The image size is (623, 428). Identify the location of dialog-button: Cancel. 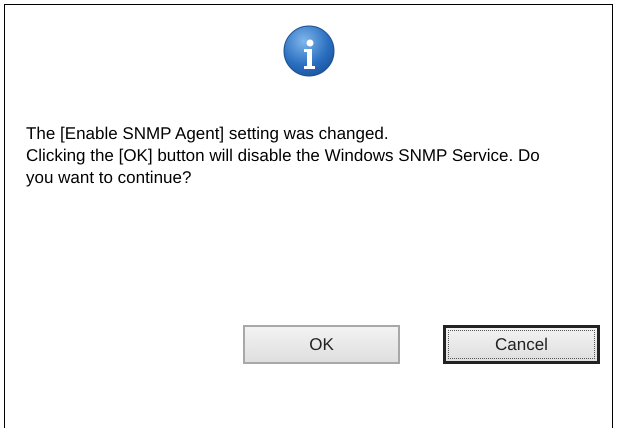
(521, 344).